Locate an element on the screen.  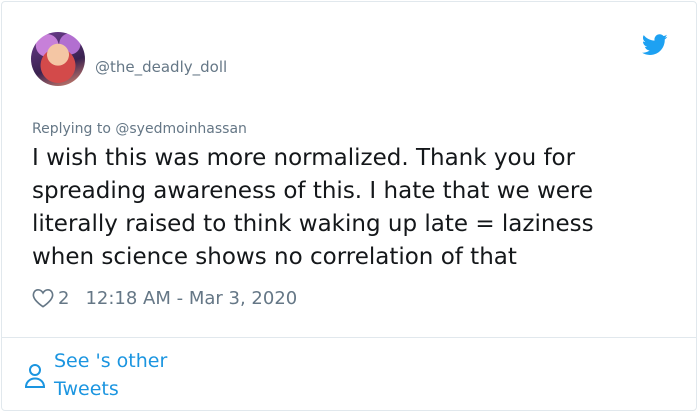
see-other-tweets-text: See 's other Tweets is located at coordinates (124, 375).